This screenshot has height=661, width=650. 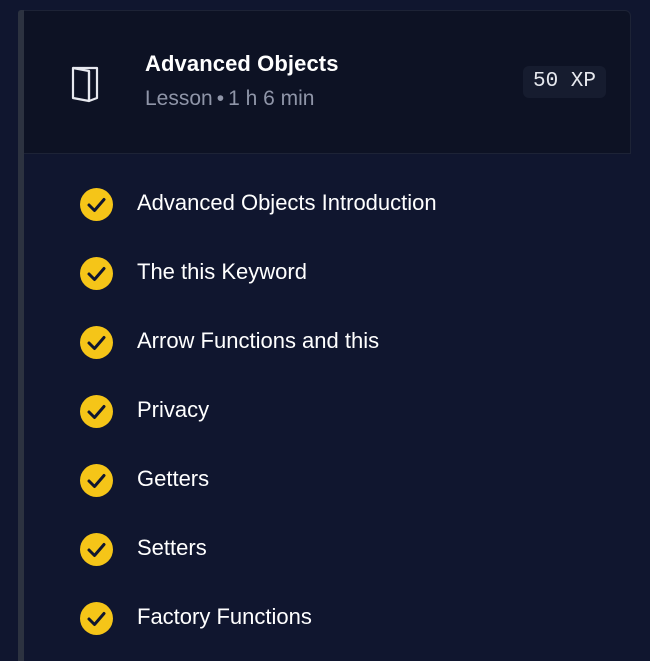 What do you see at coordinates (271, 98) in the screenshot?
I see `lesson-duration: 1 h 6 min` at bounding box center [271, 98].